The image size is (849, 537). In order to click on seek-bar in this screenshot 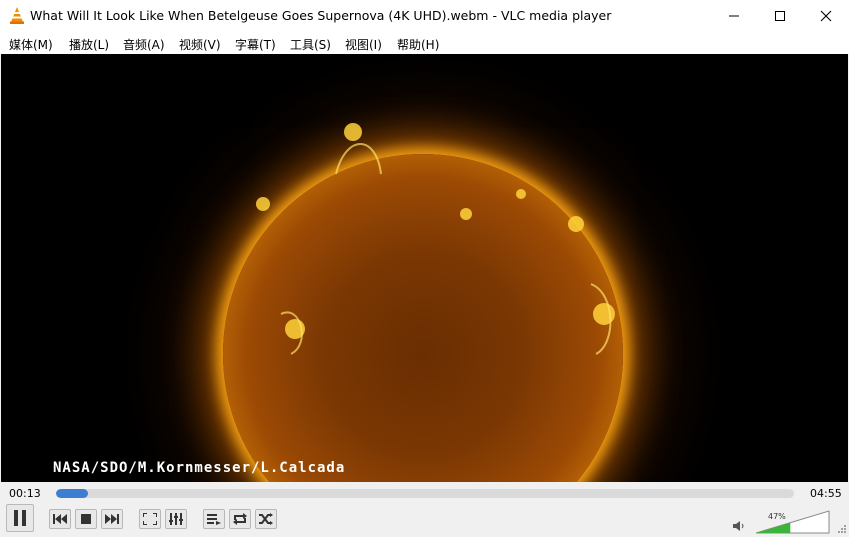, I will do `click(425, 493)`.